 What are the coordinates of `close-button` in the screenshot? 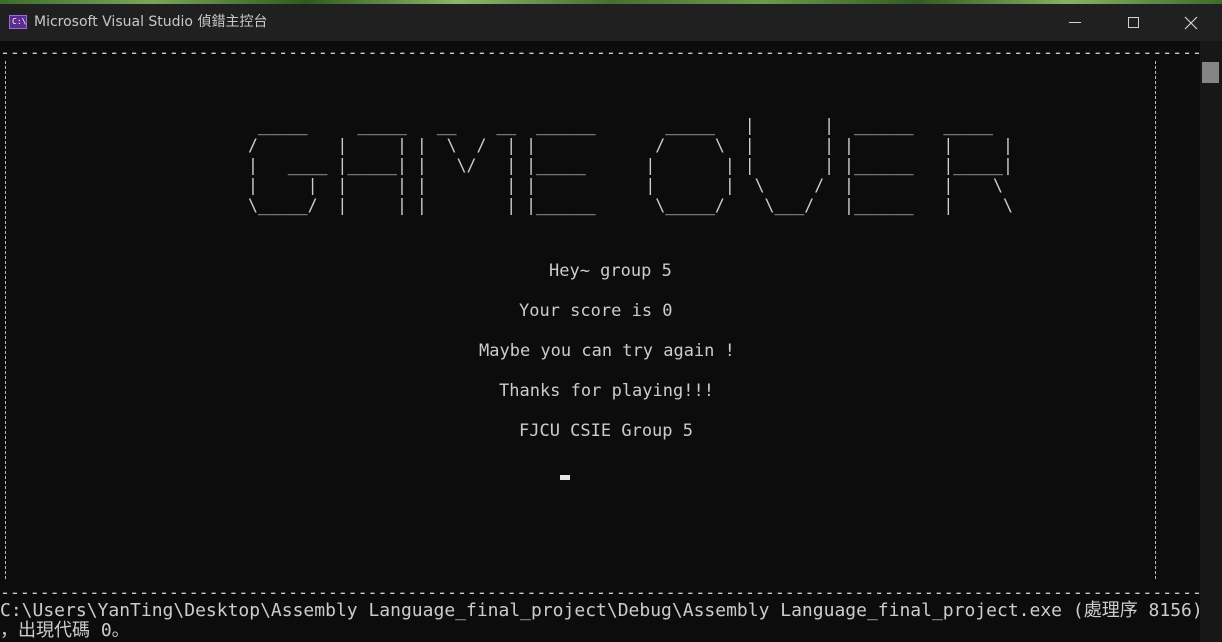 It's located at (1191, 22).